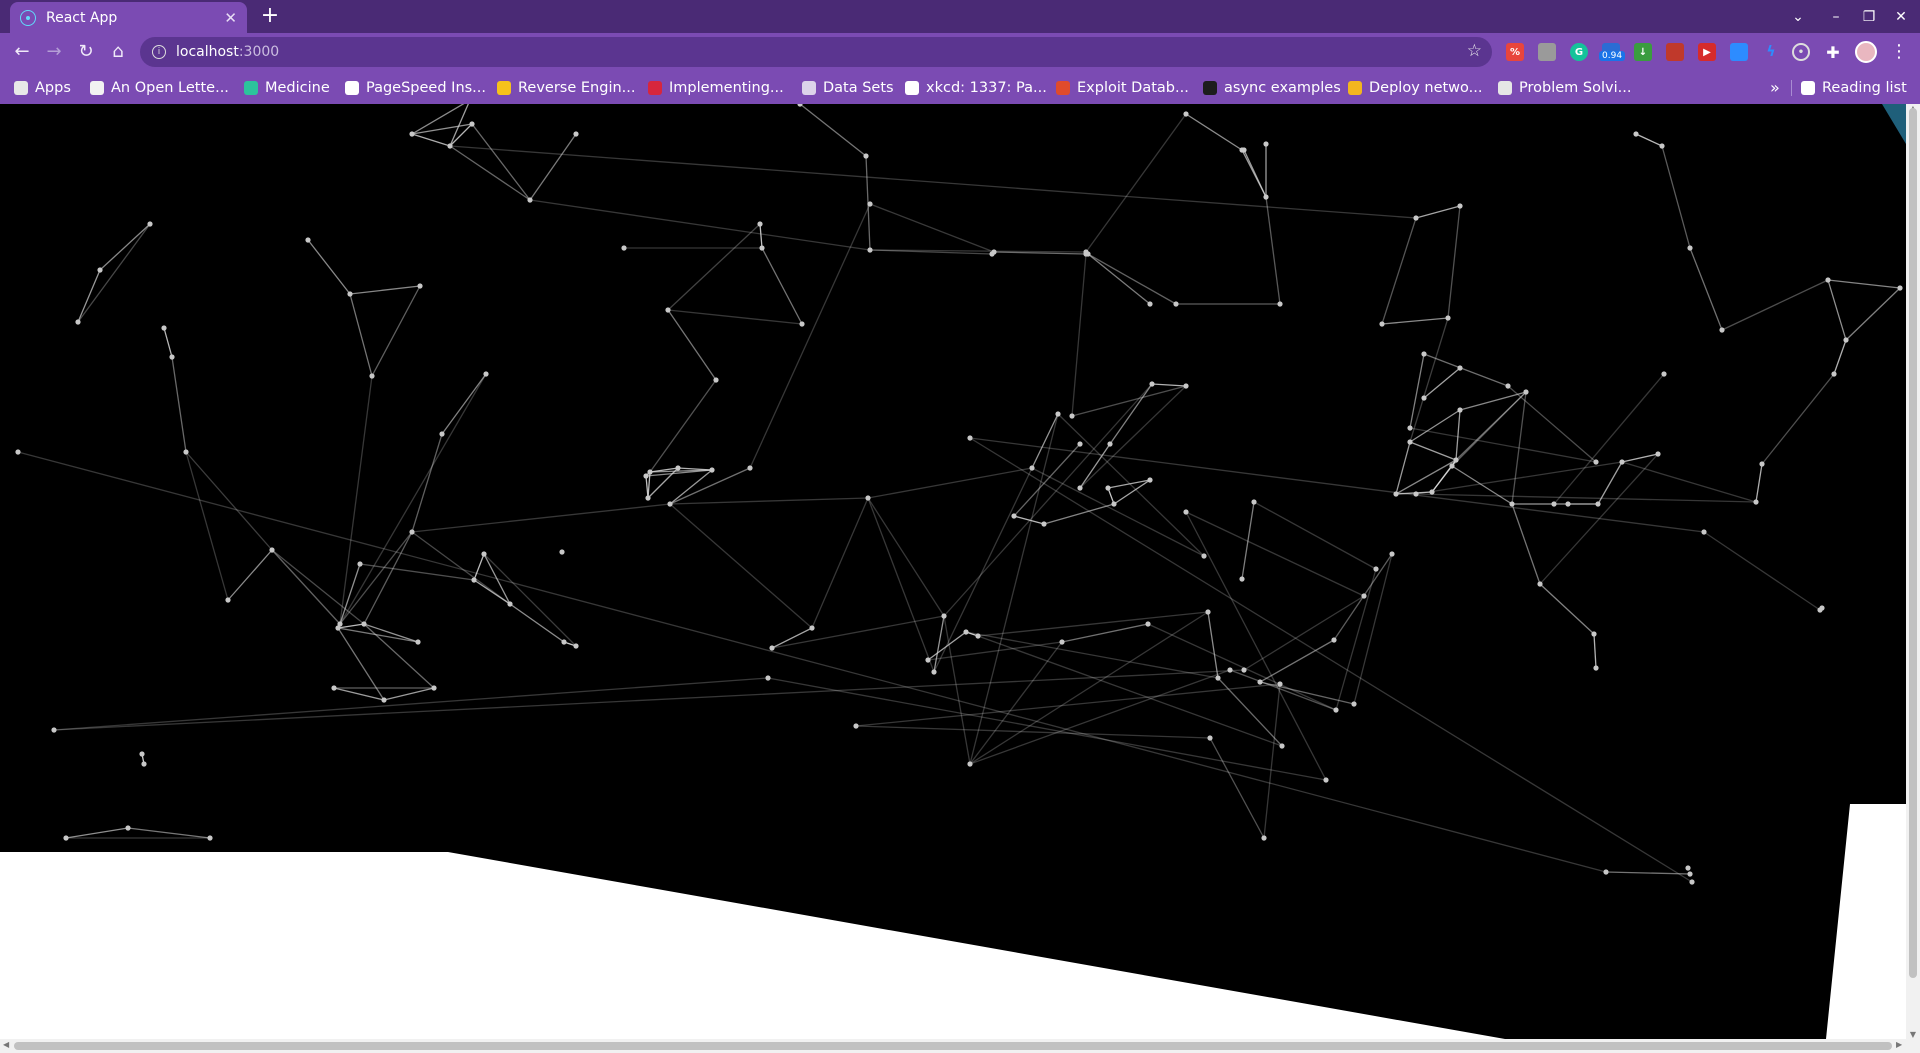 The height and width of the screenshot is (1053, 1920). I want to click on bookmark-item: Data Sets, so click(848, 88).